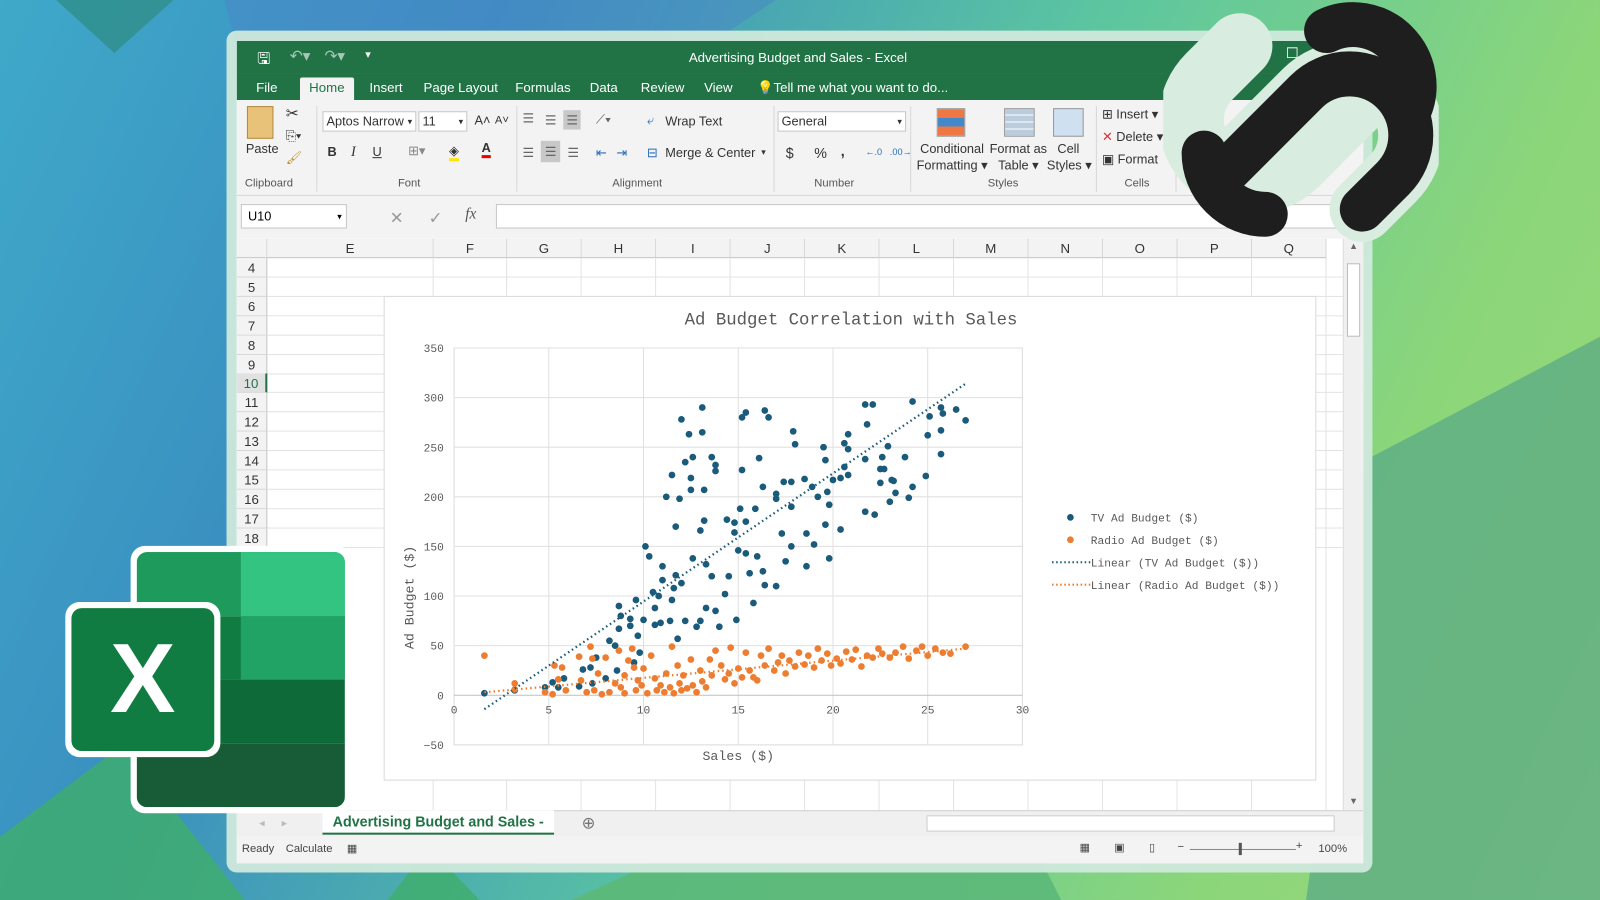 Image resolution: width=1600 pixels, height=900 pixels. I want to click on page-layout-view-icon: ▣, so click(1119, 847).